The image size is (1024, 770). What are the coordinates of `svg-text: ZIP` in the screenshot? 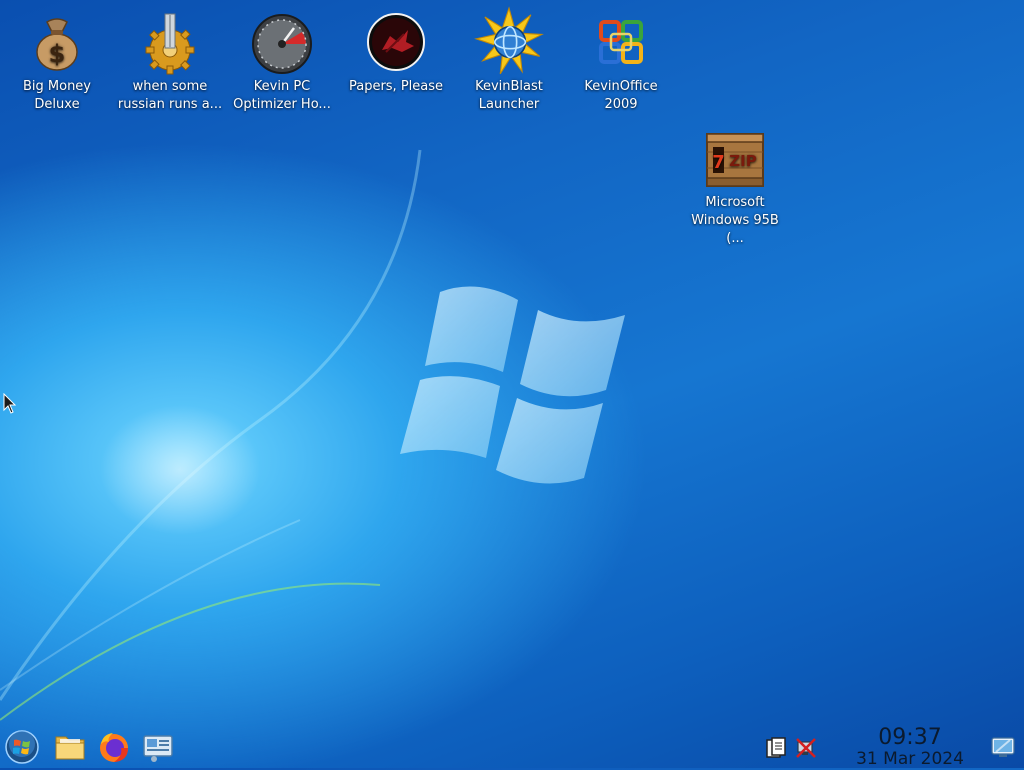 It's located at (742, 161).